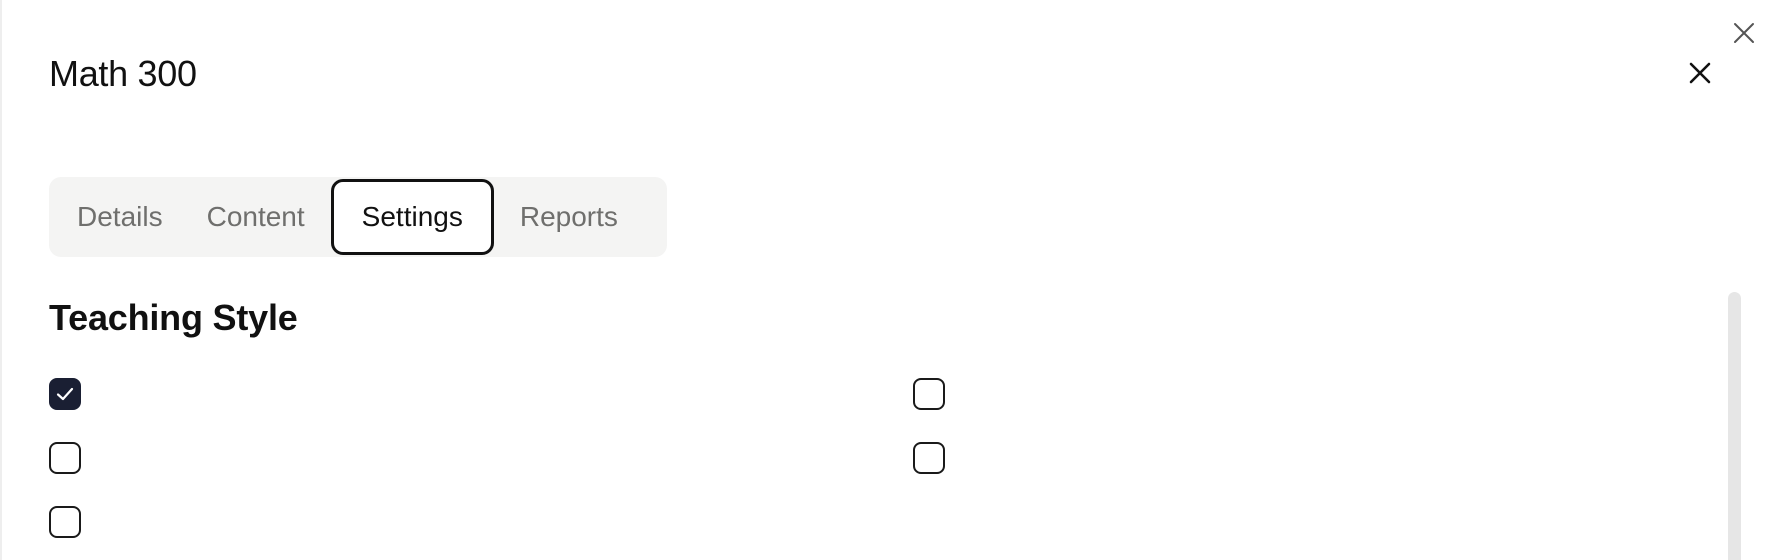  Describe the element at coordinates (256, 217) in the screenshot. I see `tab-content: Content` at that location.